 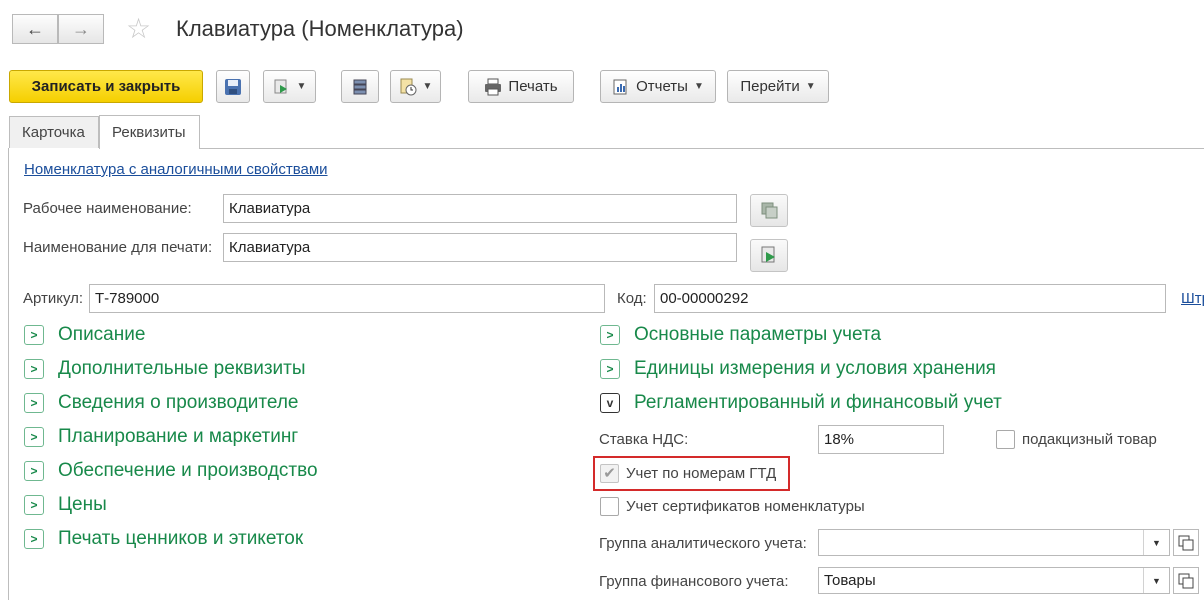 What do you see at coordinates (815, 368) in the screenshot?
I see `section-label: Единицы измерения и условия хранения` at bounding box center [815, 368].